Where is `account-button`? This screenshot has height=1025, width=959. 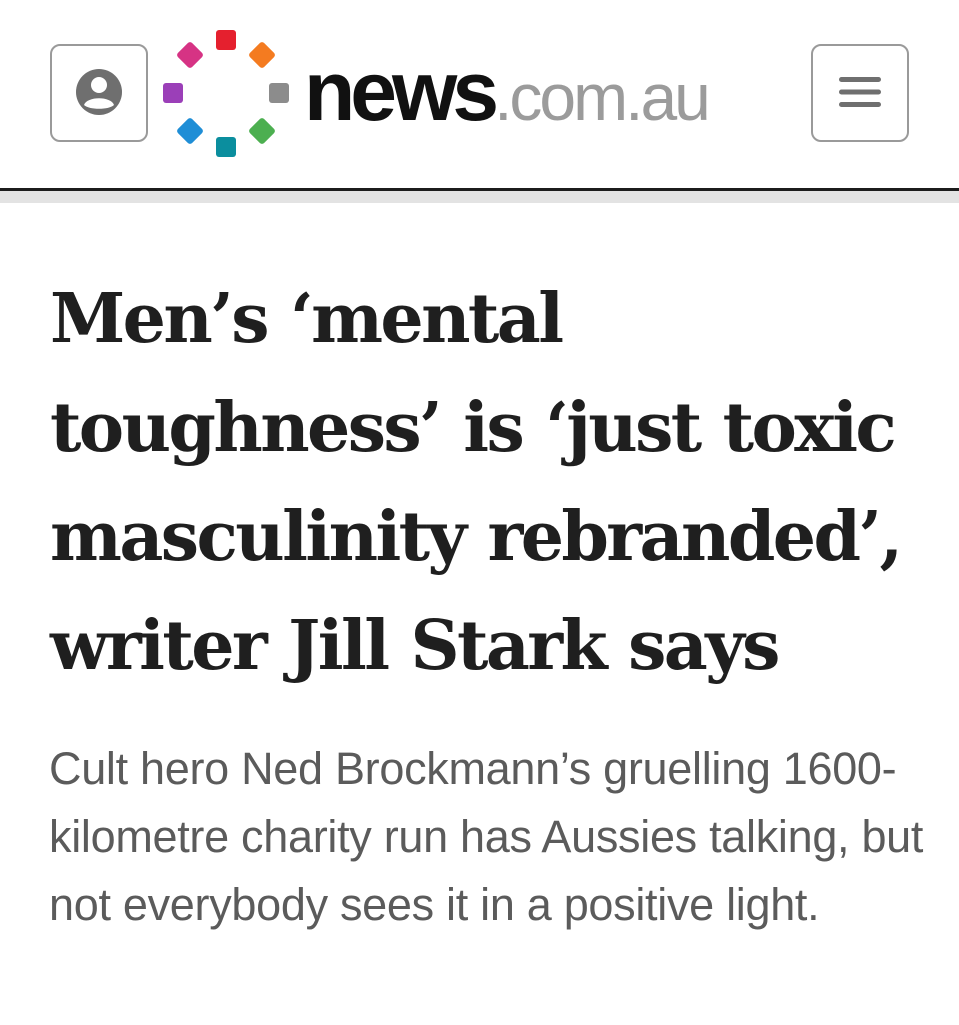 account-button is located at coordinates (99, 93).